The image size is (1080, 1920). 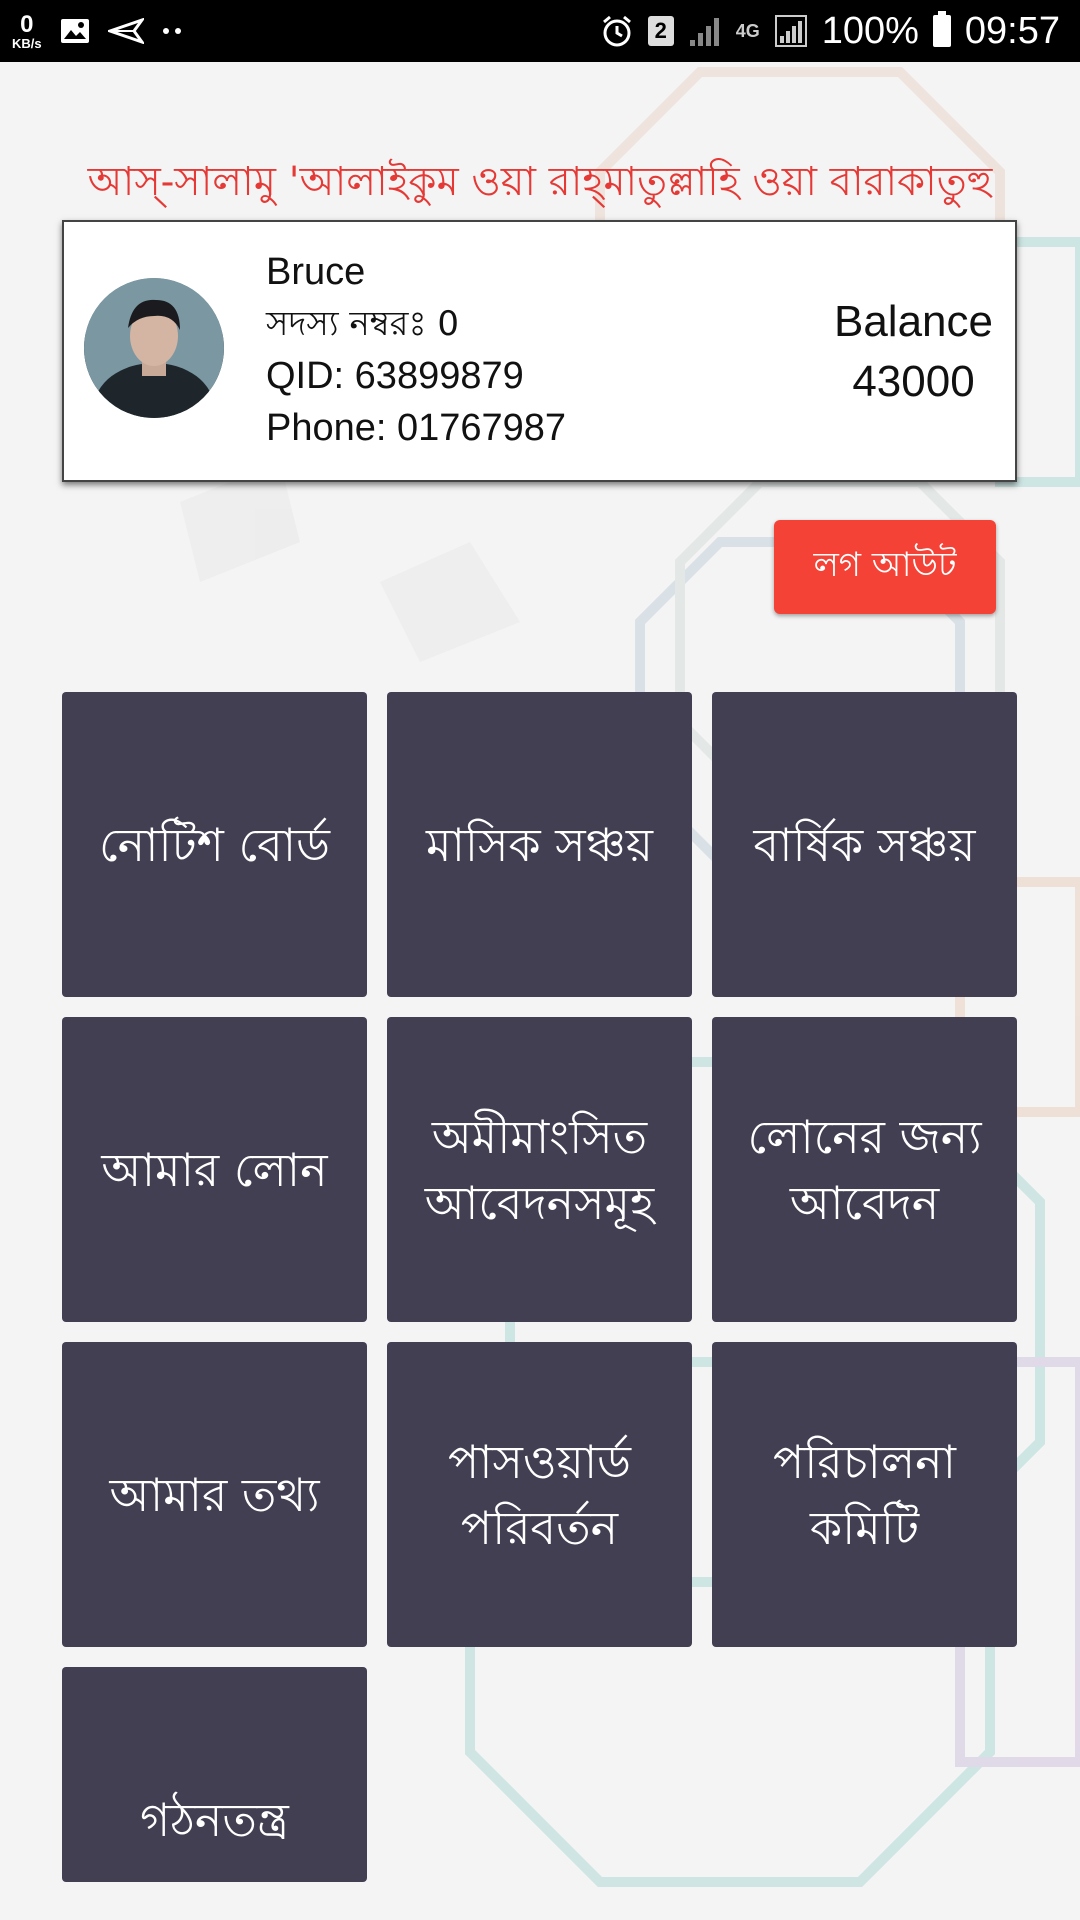 I want to click on battery-icon, so click(x=941, y=29).